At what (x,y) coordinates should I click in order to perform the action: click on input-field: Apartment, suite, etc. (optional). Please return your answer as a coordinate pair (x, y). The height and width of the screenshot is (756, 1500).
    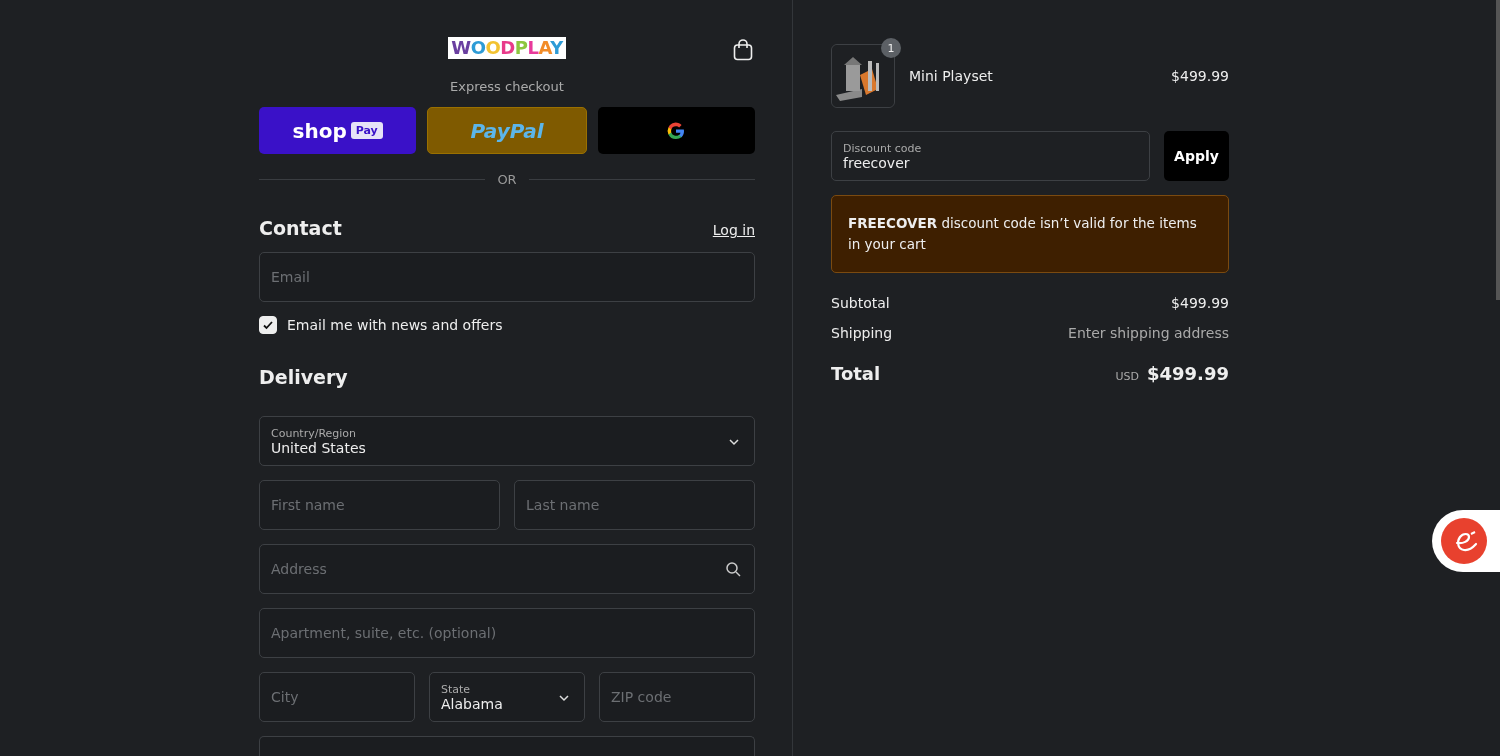
    Looking at the image, I should click on (507, 633).